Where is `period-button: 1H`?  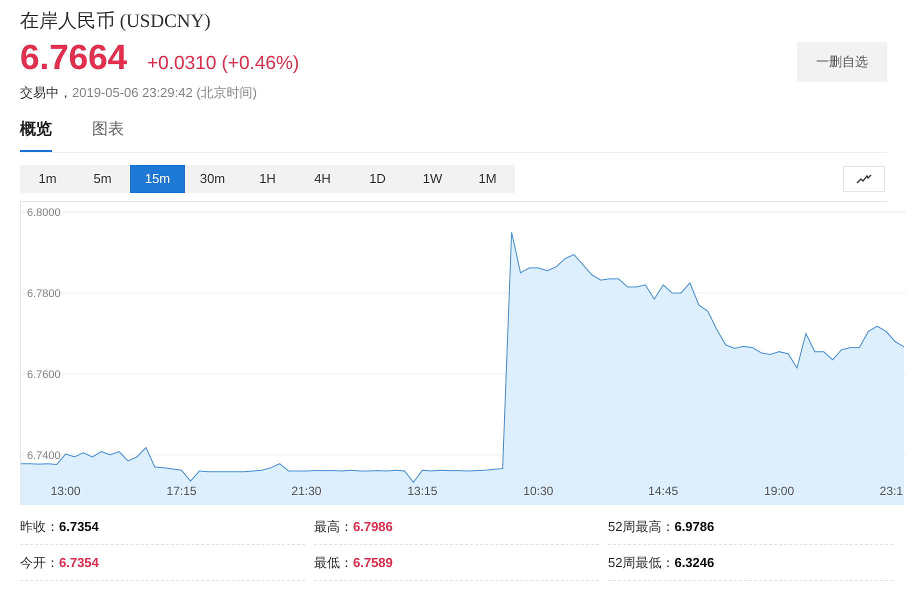
period-button: 1H is located at coordinates (267, 179).